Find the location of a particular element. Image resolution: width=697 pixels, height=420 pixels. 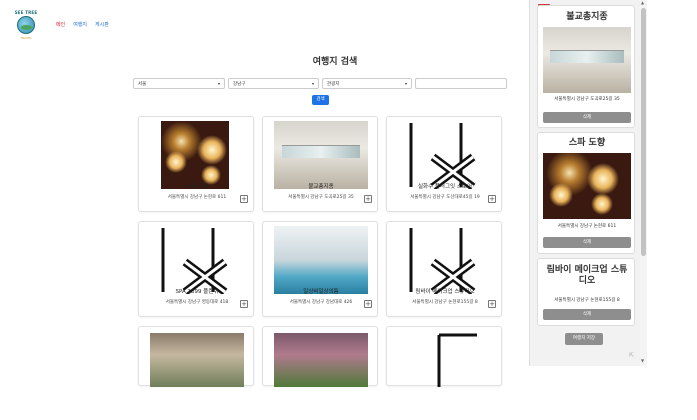

globe-icon is located at coordinates (26, 25).